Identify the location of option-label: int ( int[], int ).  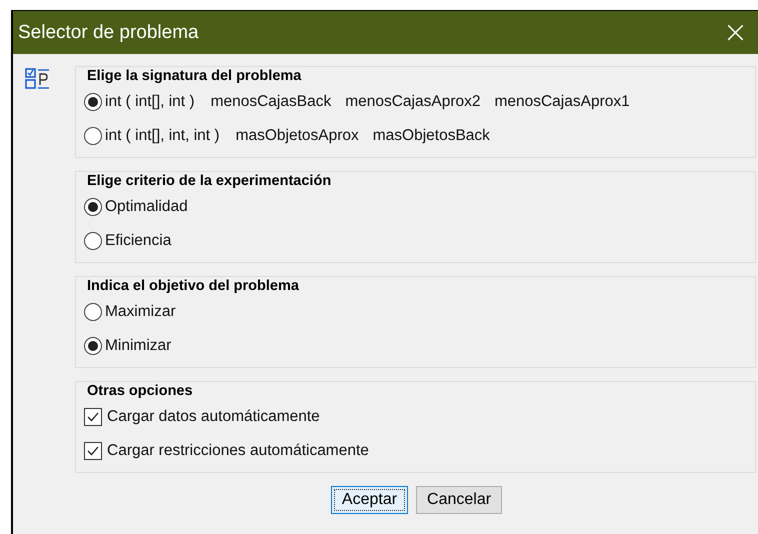
(150, 102).